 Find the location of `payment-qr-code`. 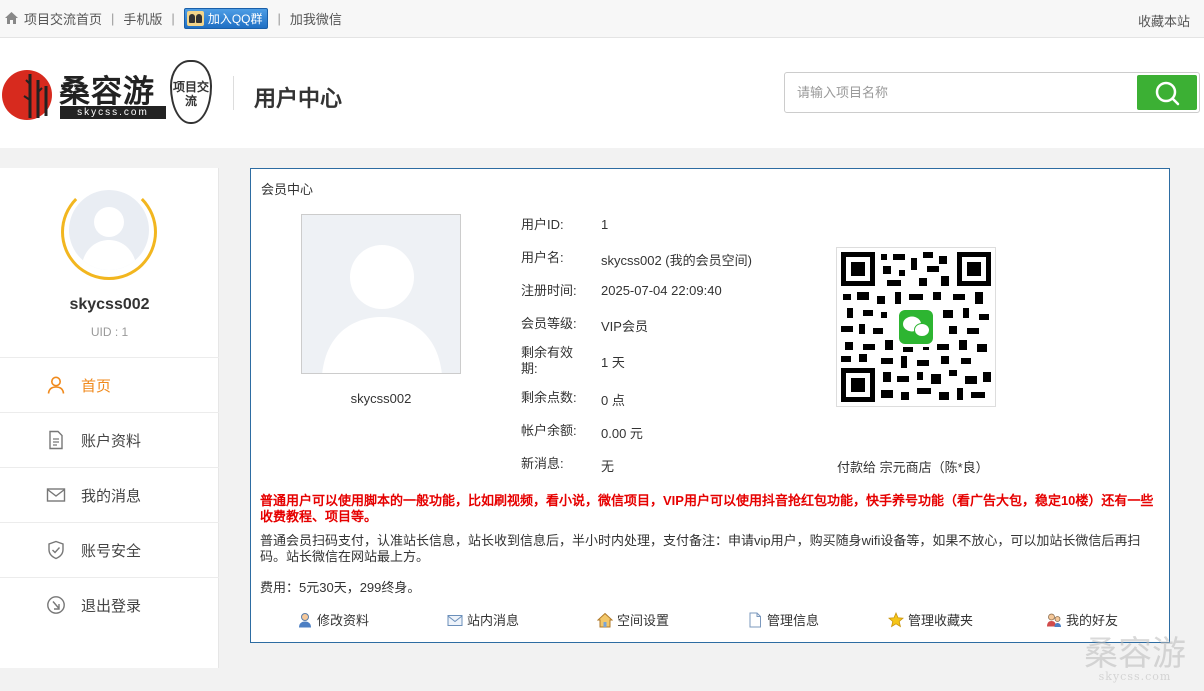

payment-qr-code is located at coordinates (916, 327).